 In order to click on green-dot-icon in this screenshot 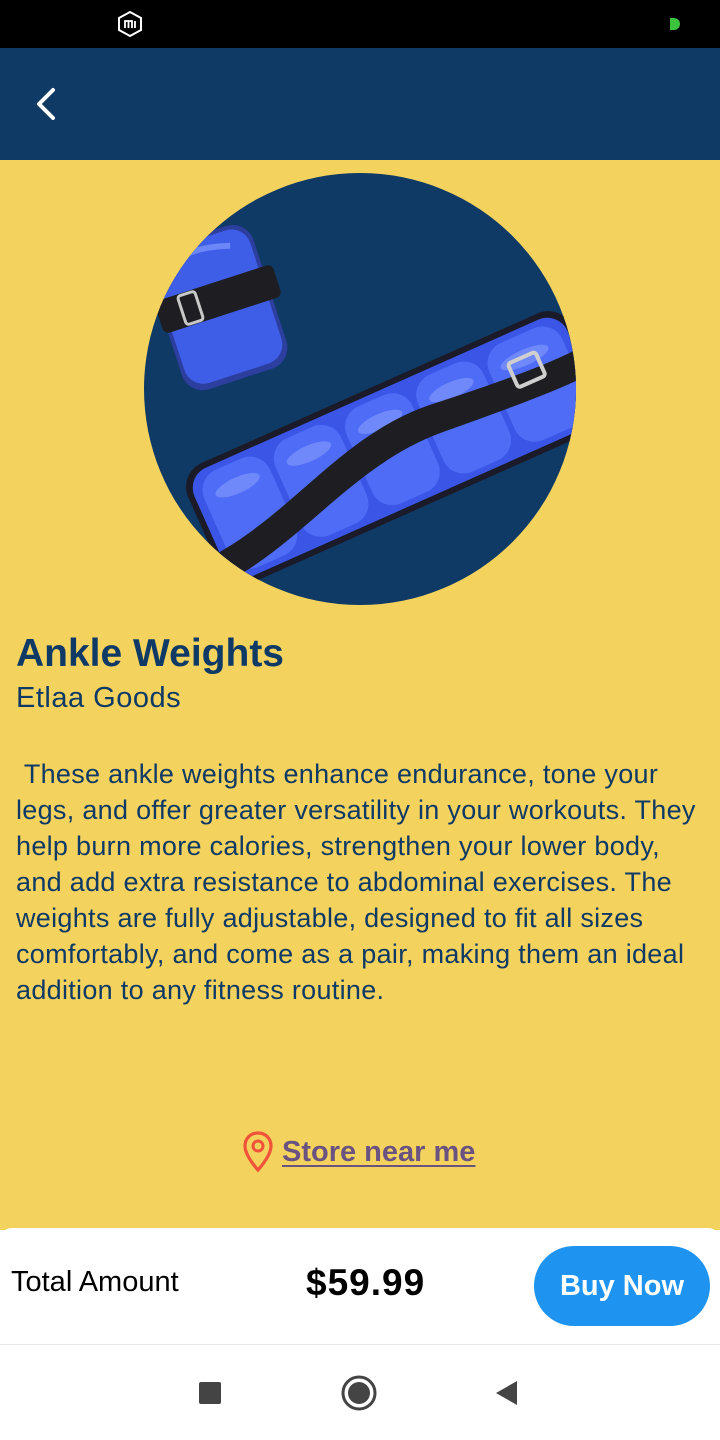, I will do `click(675, 24)`.